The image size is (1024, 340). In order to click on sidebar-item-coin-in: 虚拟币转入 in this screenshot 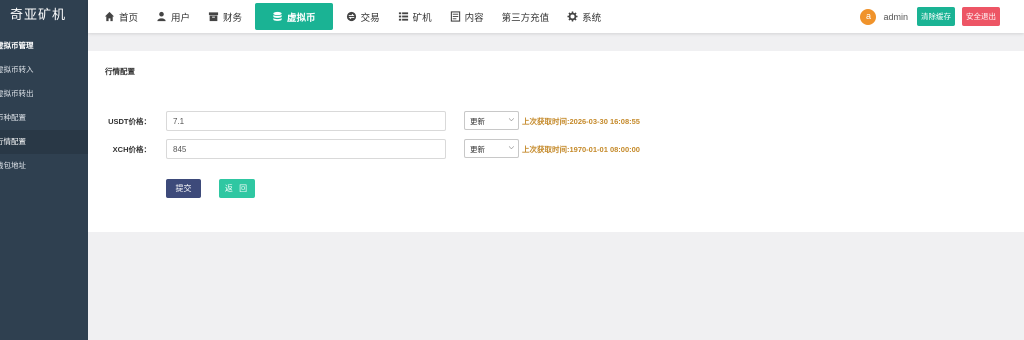, I will do `click(44, 70)`.